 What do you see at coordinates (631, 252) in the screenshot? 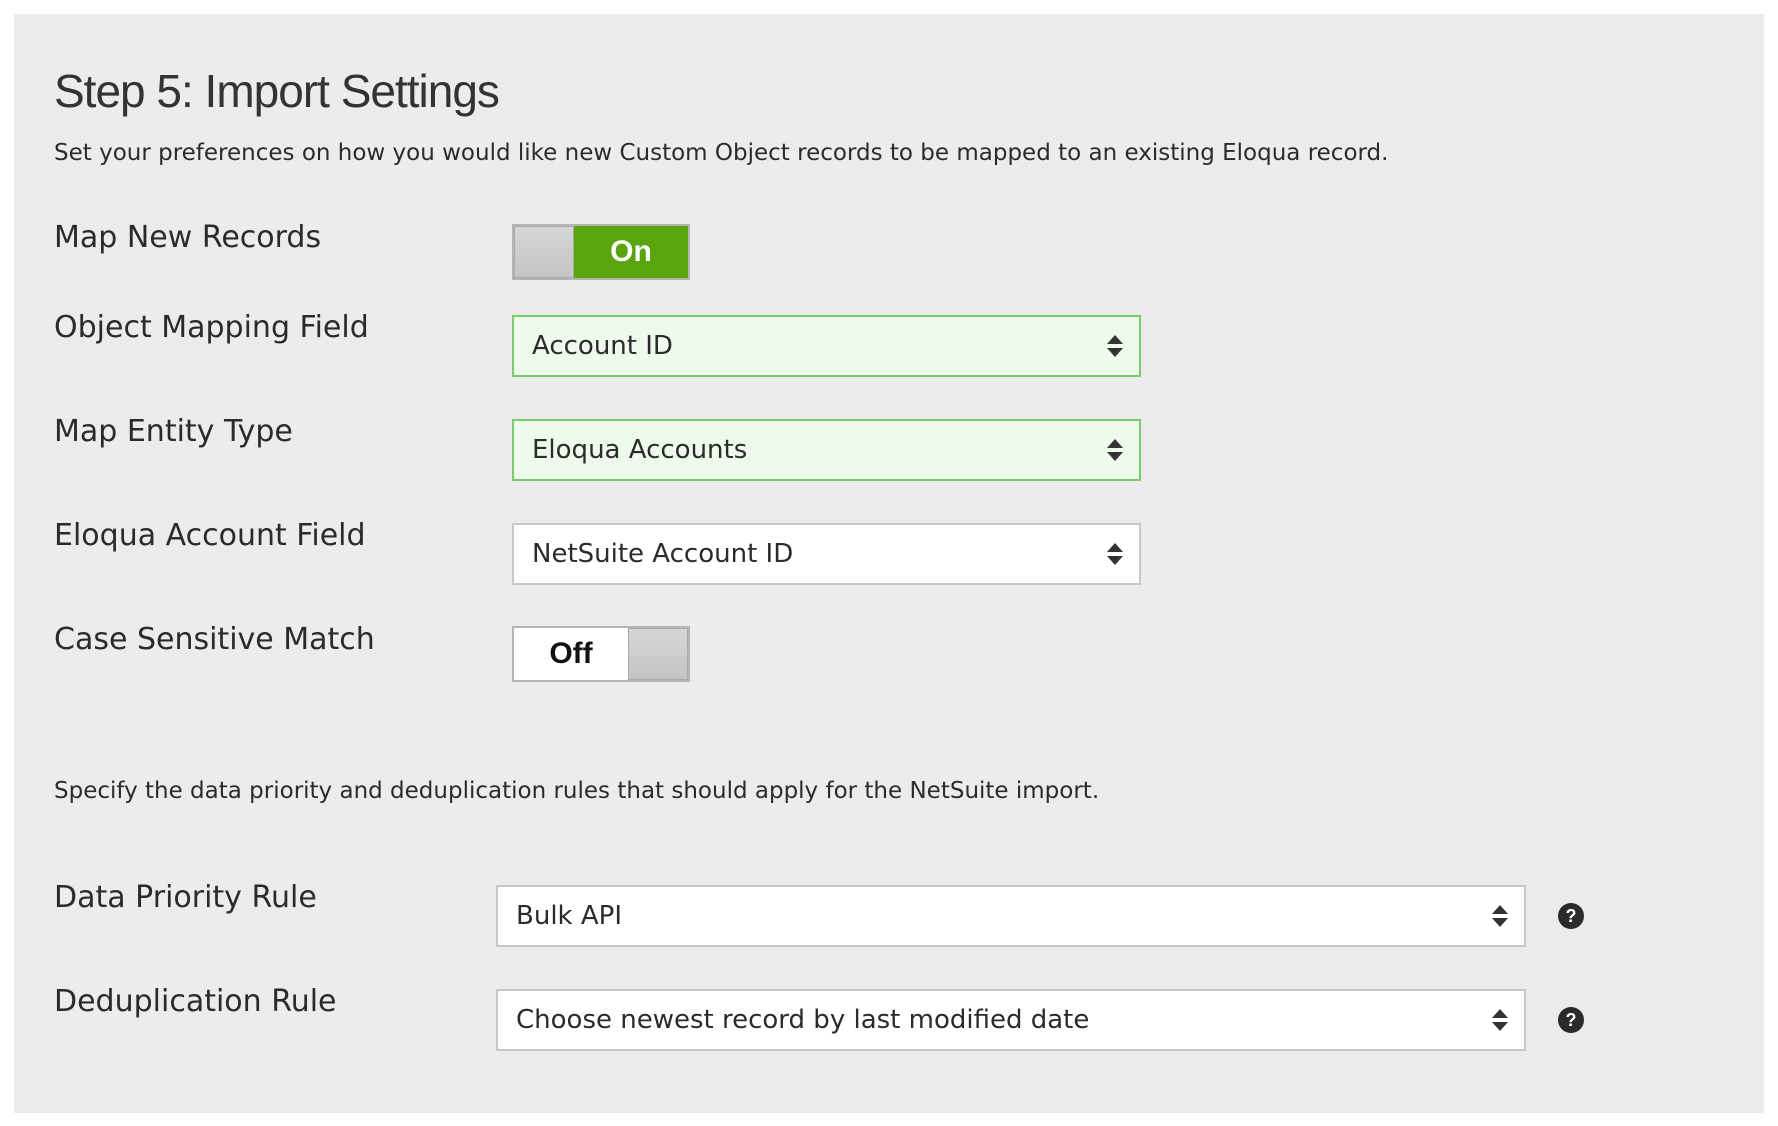
I see `toggle-state-on: On` at bounding box center [631, 252].